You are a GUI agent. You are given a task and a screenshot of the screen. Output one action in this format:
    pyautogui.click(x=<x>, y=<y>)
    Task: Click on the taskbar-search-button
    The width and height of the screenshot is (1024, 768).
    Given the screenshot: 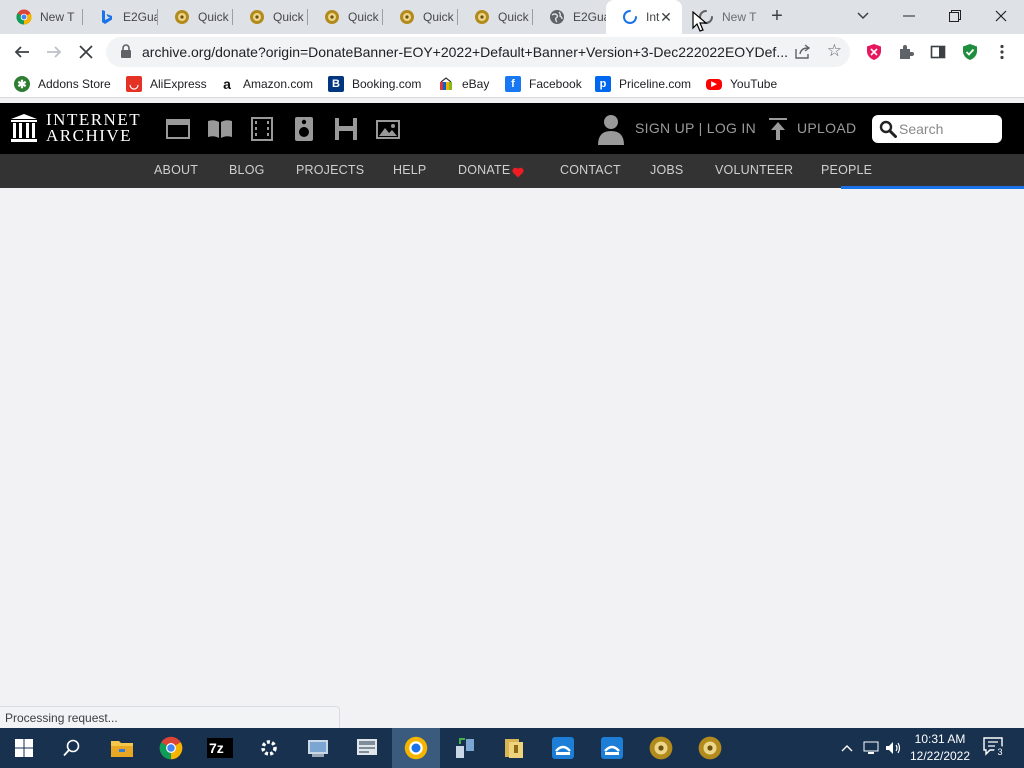 What is the action you would take?
    pyautogui.click(x=72, y=748)
    